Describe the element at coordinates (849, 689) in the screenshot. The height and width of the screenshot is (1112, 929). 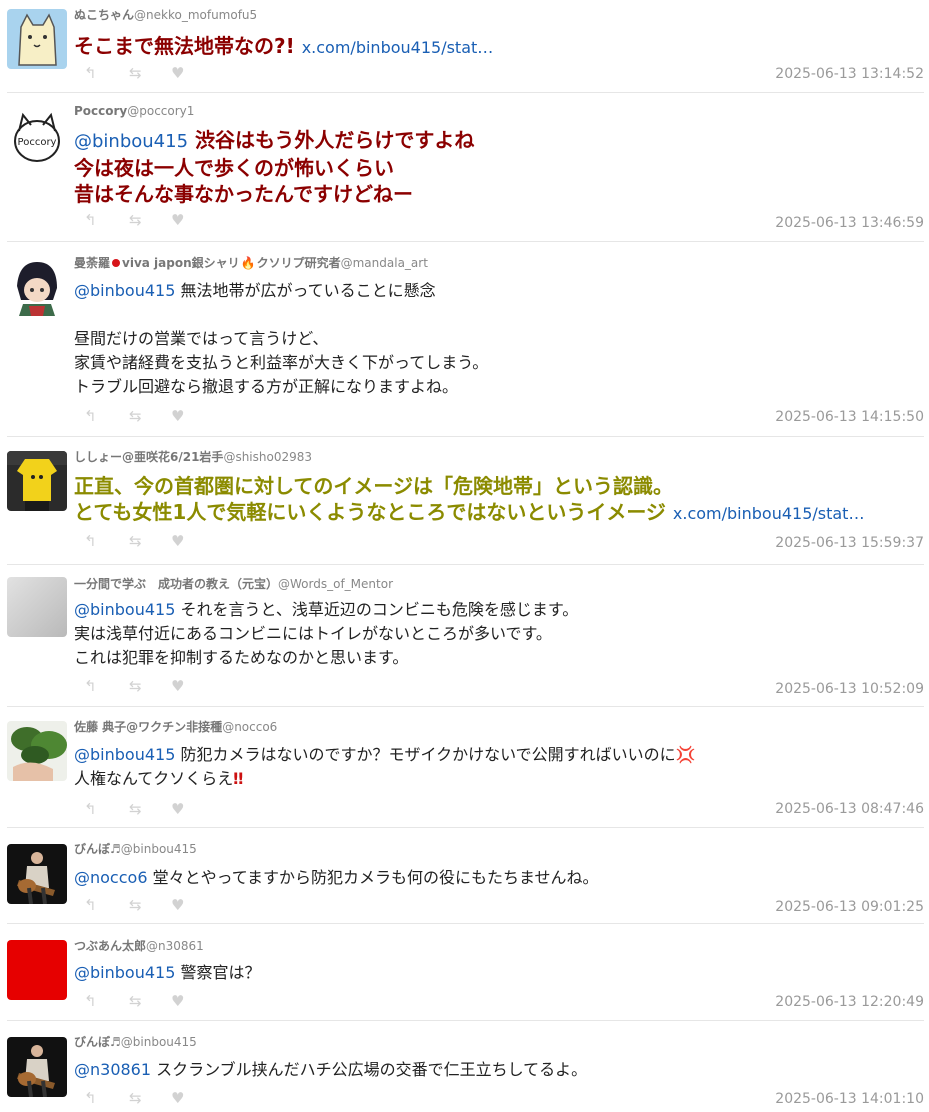
I see `timestamp: 2025-06-13 10:52:09` at that location.